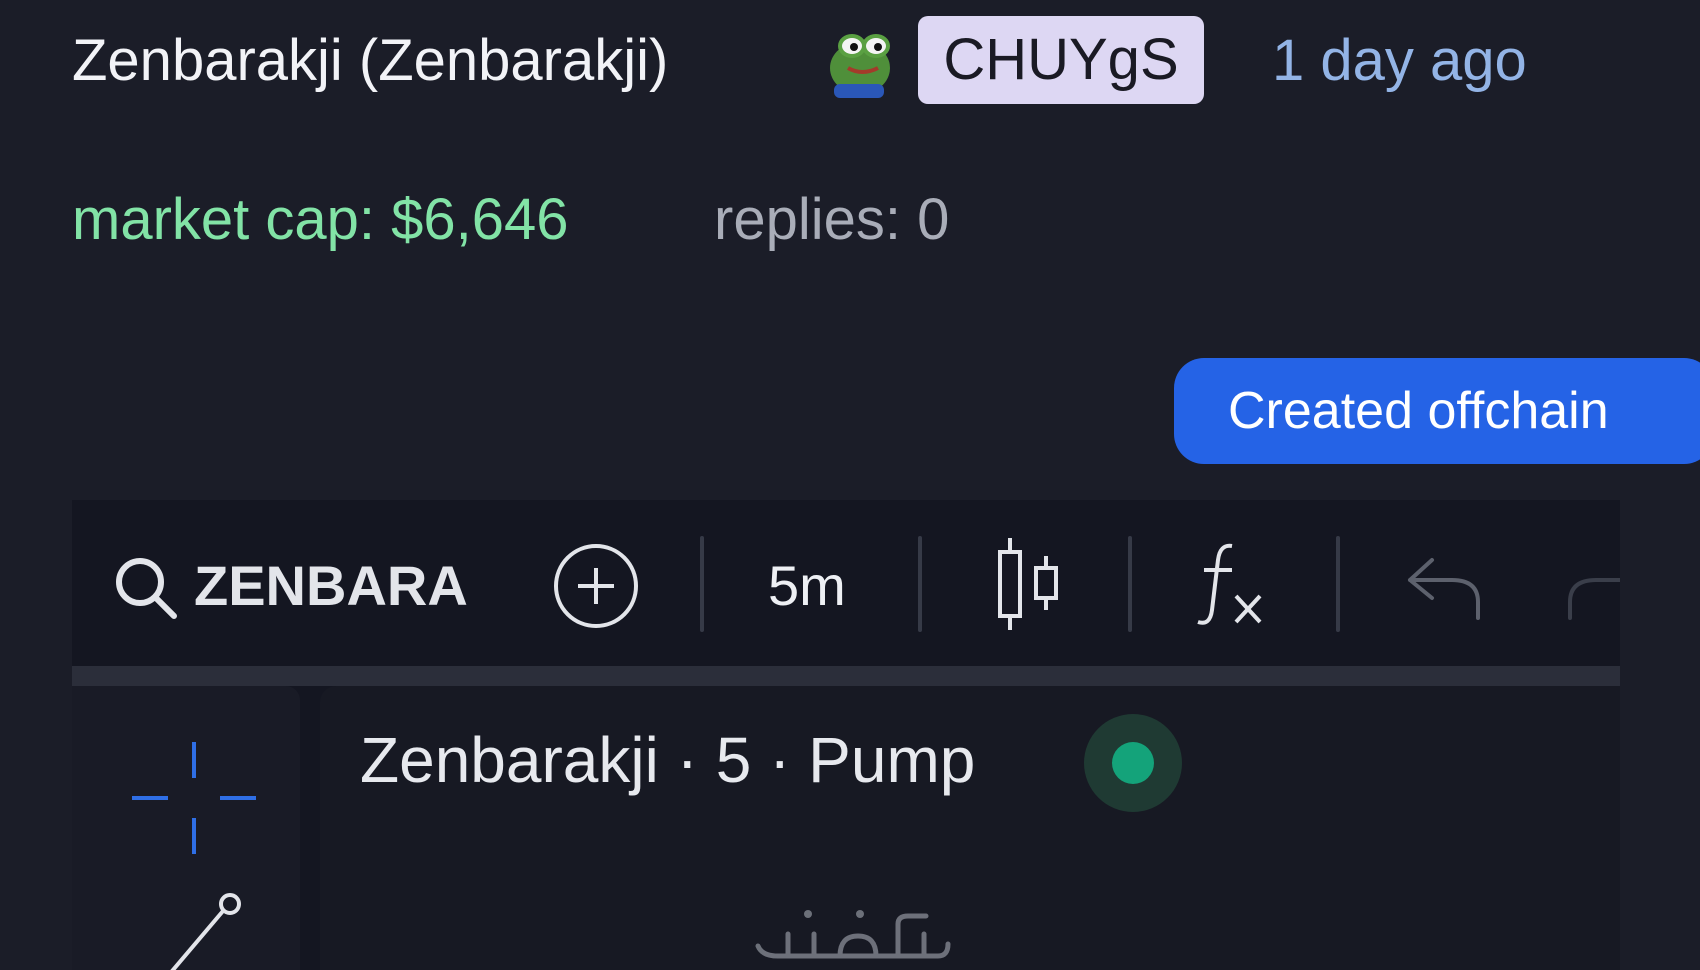 Image resolution: width=1700 pixels, height=970 pixels. I want to click on watermark-logo, so click(853, 934).